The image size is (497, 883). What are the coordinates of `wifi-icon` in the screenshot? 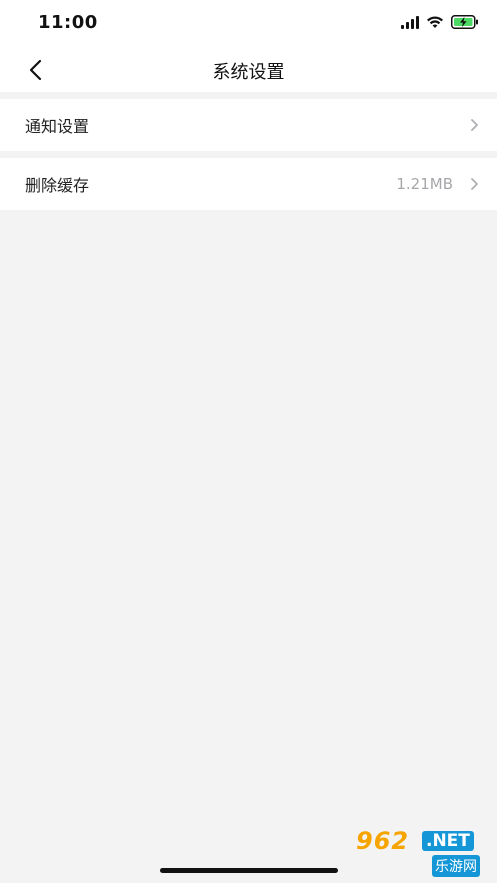 It's located at (435, 22).